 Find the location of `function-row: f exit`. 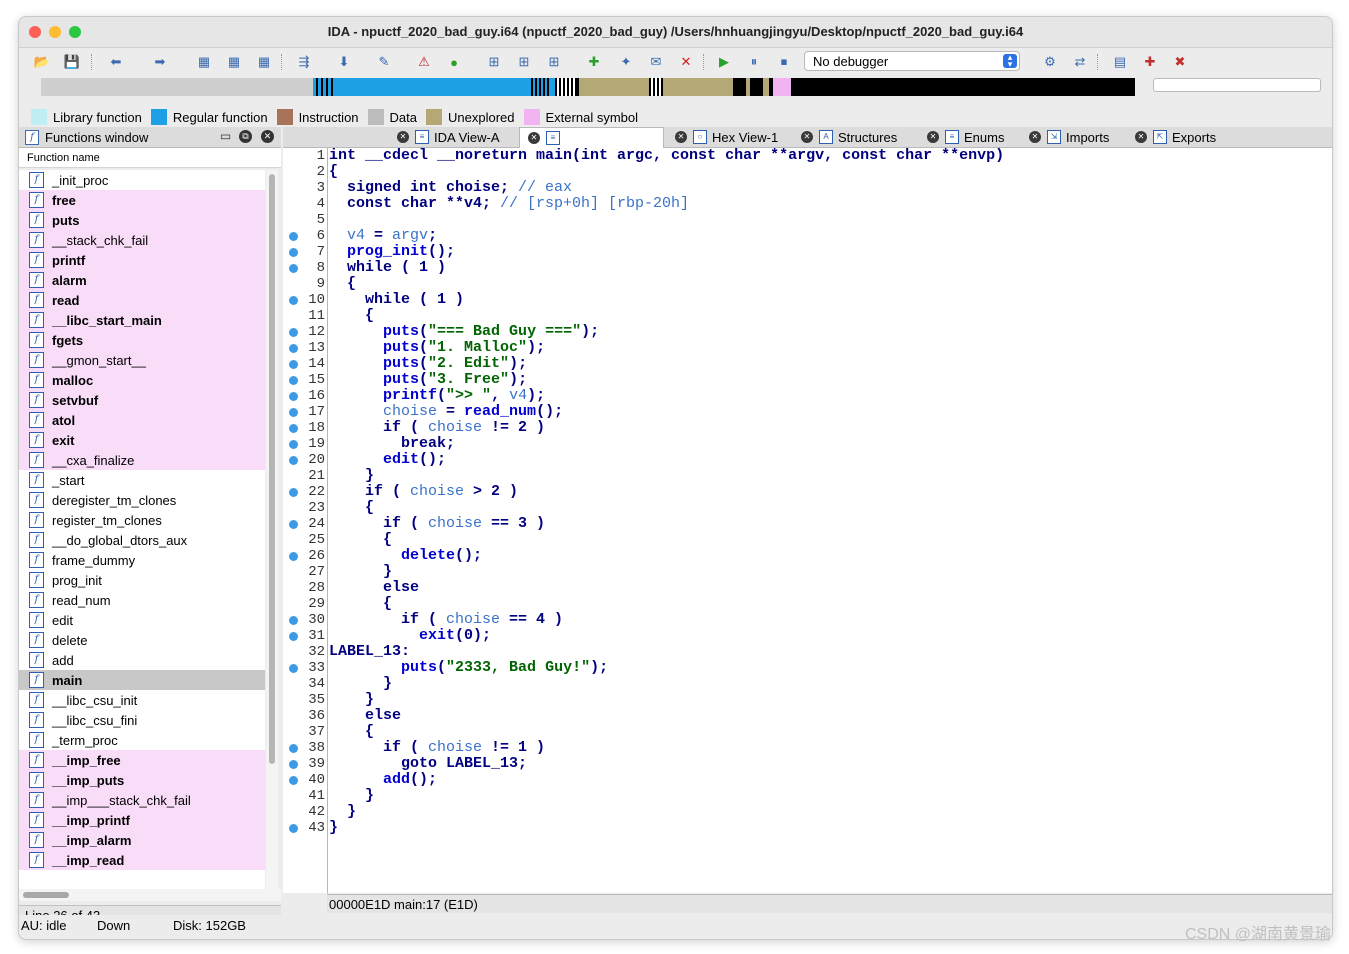

function-row: f exit is located at coordinates (142, 440).